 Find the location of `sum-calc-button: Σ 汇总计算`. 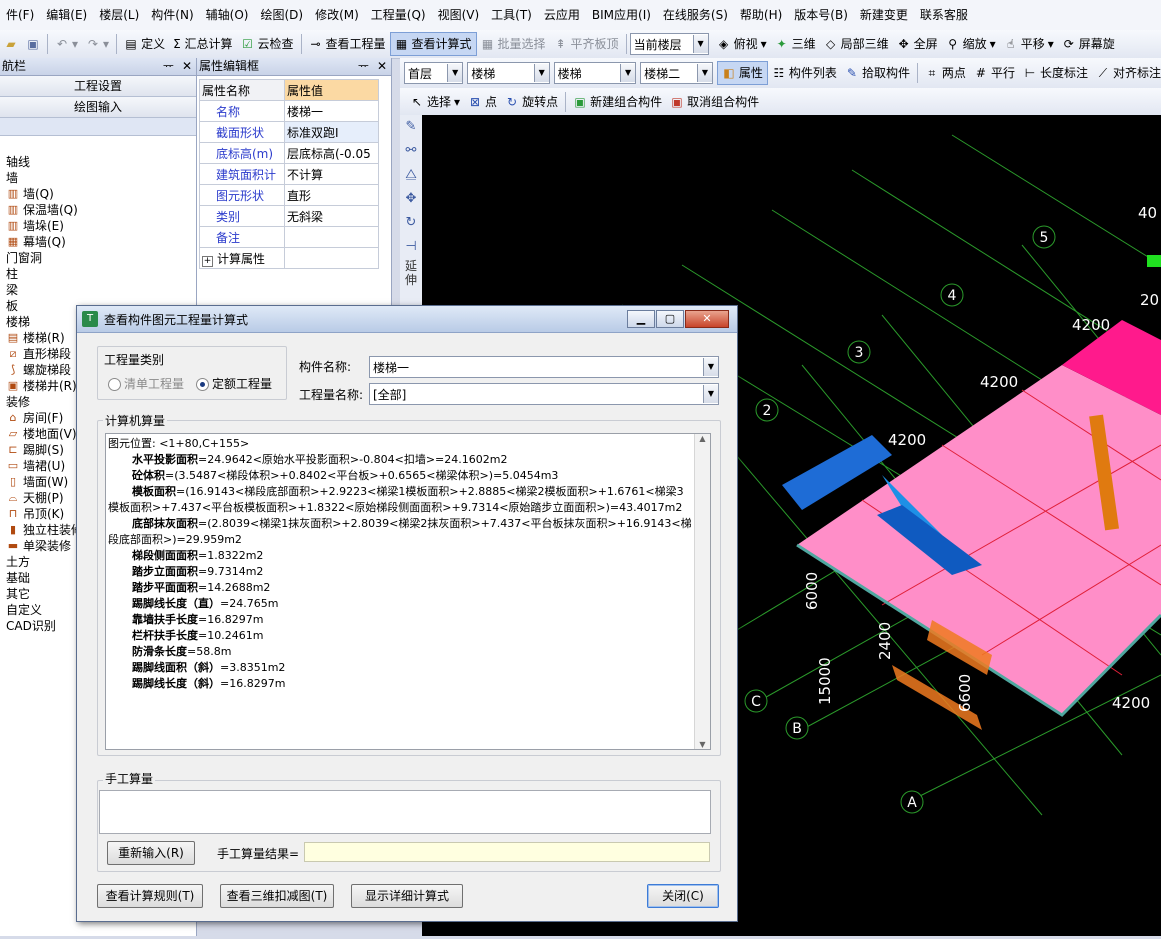

sum-calc-button: Σ 汇总计算 is located at coordinates (202, 44).